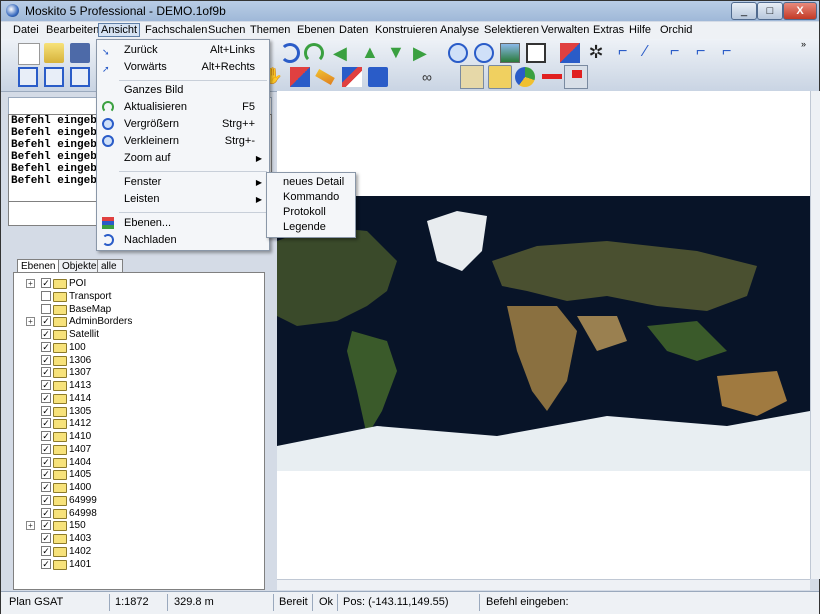  Describe the element at coordinates (676, 30) in the screenshot. I see `menu-orchid: Orchid` at that location.